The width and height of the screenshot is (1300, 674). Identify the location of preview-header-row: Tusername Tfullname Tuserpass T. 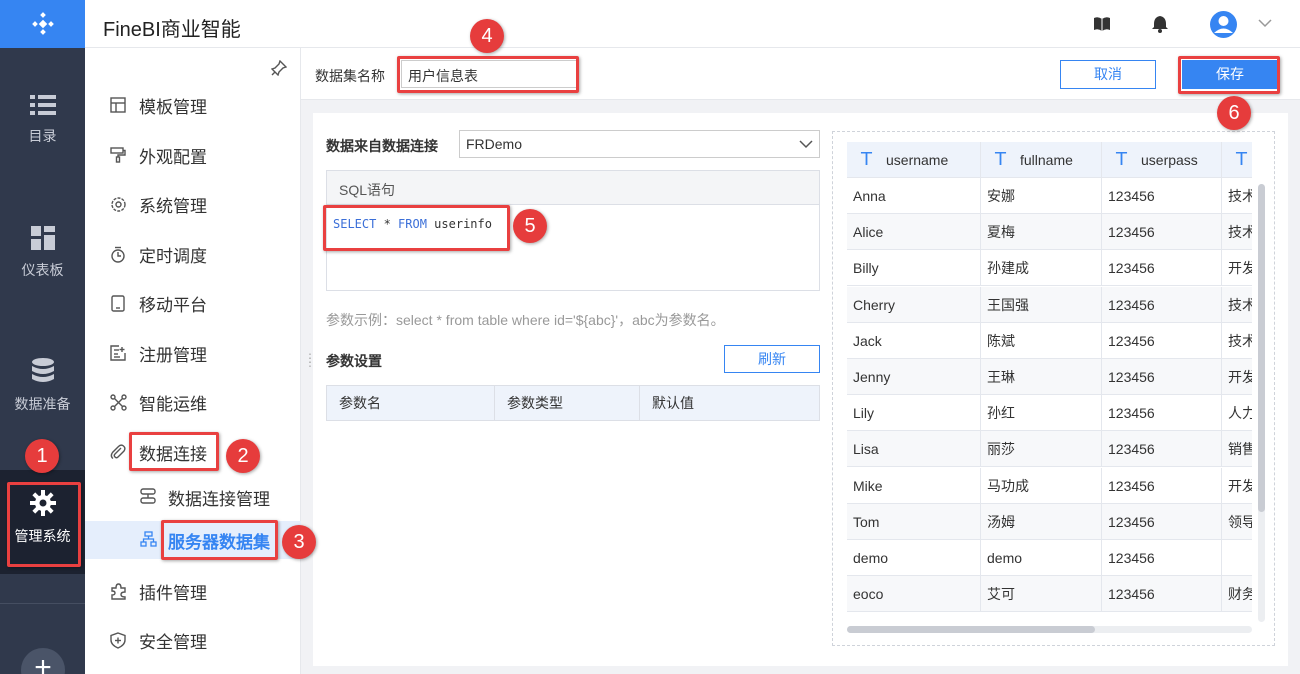
(1049, 160).